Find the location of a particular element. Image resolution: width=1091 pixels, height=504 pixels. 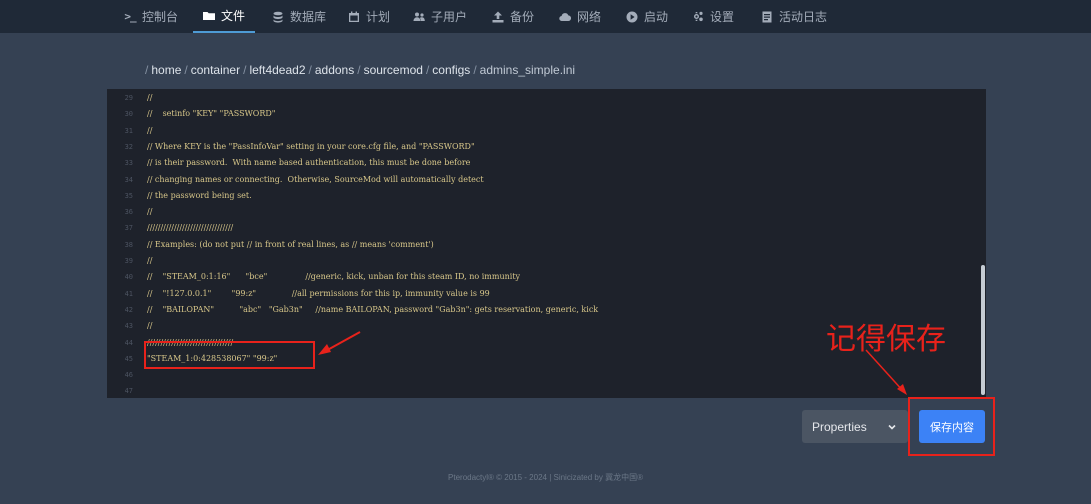

nav-item-label: 网络 is located at coordinates (589, 17).